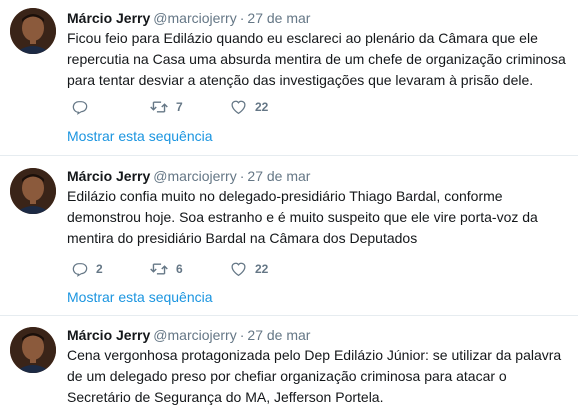 This screenshot has width=578, height=414. Describe the element at coordinates (179, 269) in the screenshot. I see `retweet-count: 6` at that location.